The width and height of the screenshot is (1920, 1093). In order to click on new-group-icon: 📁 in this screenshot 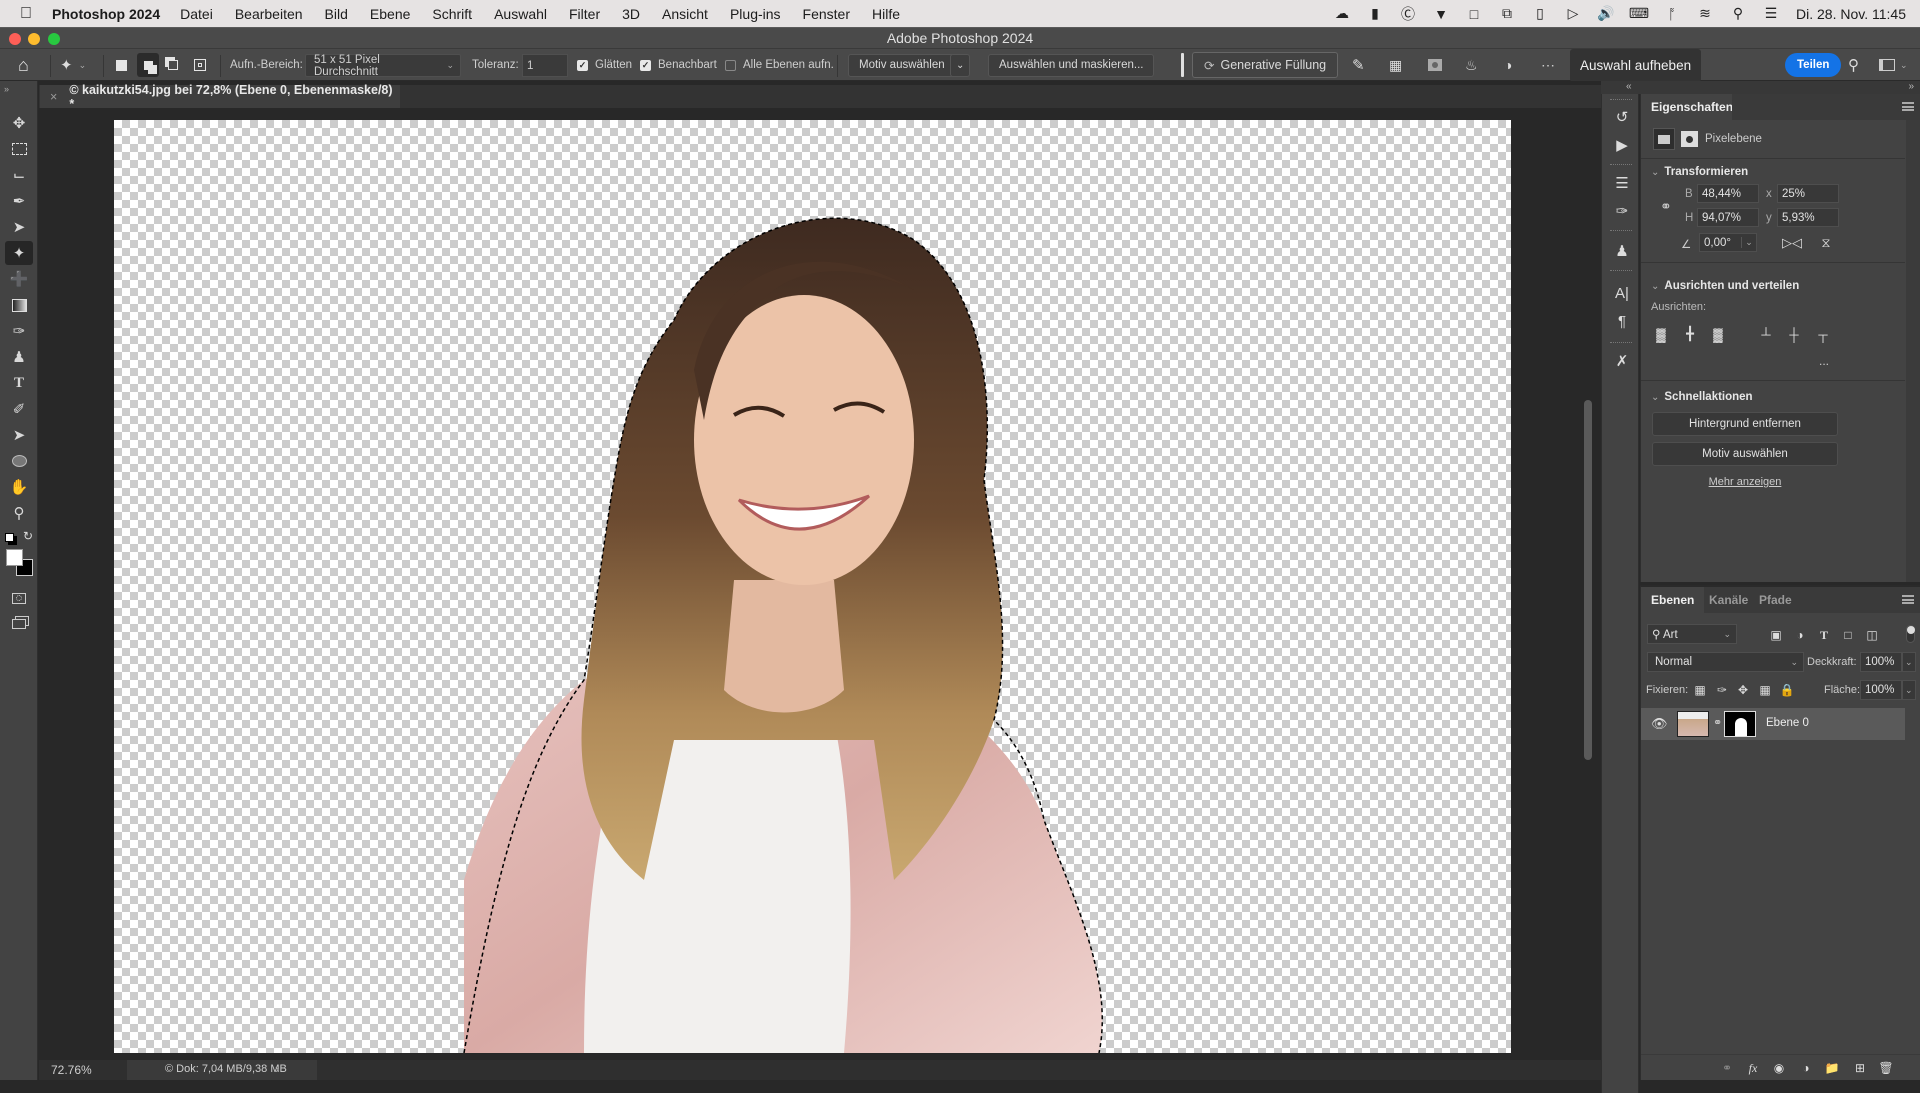, I will do `click(1832, 1068)`.